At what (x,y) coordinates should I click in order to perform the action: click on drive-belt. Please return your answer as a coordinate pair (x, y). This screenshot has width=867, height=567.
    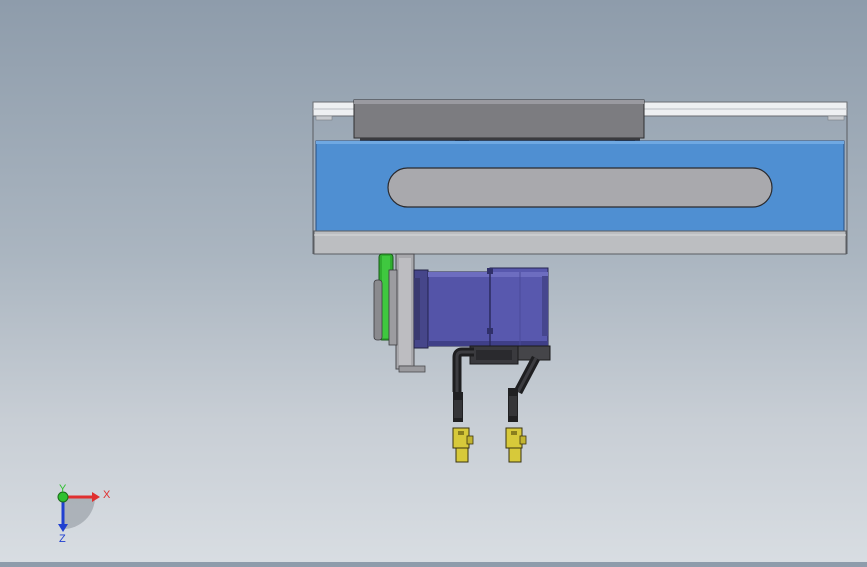
    Looking at the image, I should click on (385, 299).